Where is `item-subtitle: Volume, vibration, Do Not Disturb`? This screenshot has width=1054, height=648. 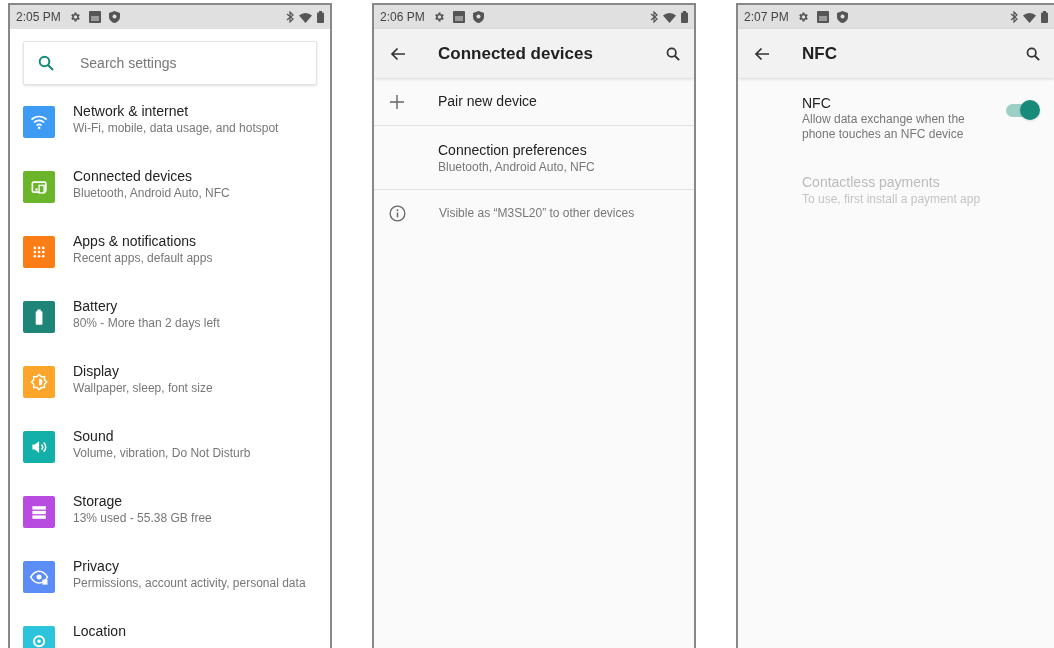 item-subtitle: Volume, vibration, Do Not Disturb is located at coordinates (162, 453).